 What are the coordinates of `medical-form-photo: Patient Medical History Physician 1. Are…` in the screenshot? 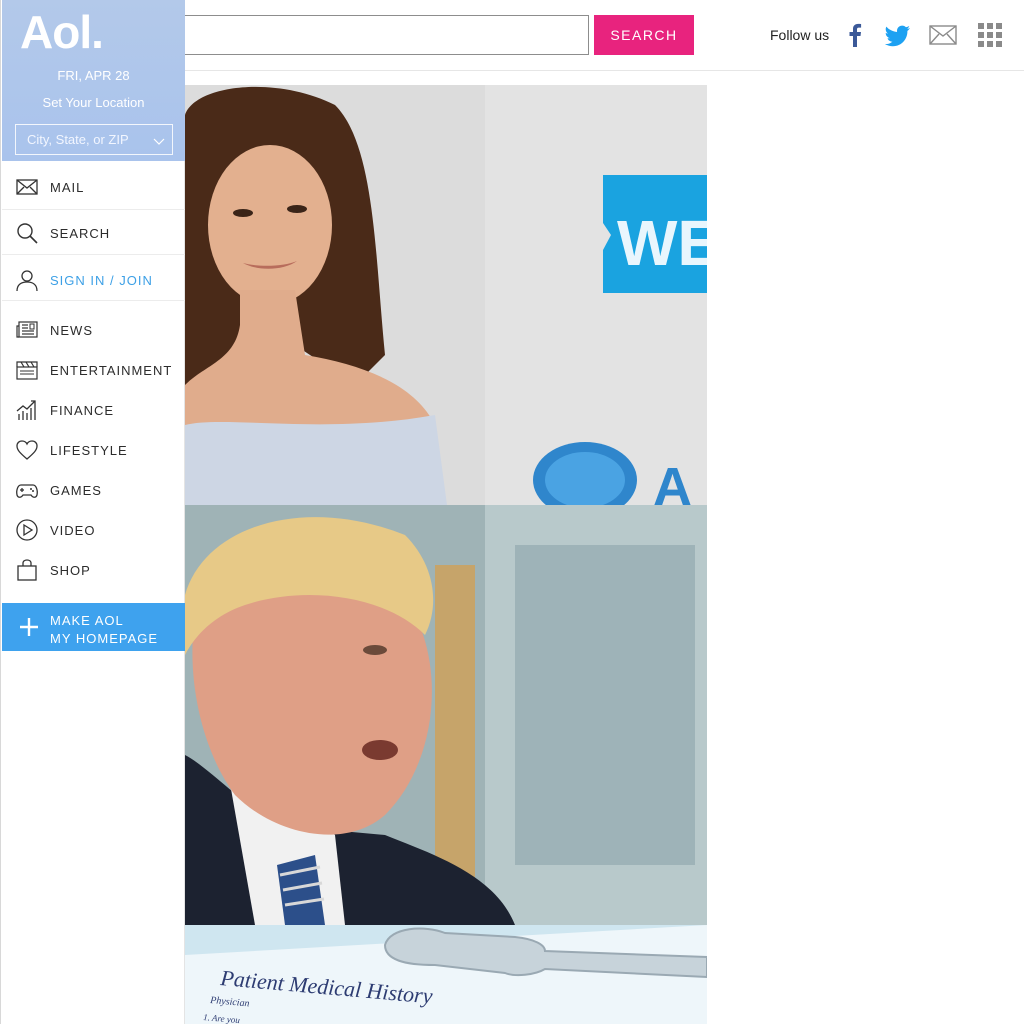 It's located at (446, 974).